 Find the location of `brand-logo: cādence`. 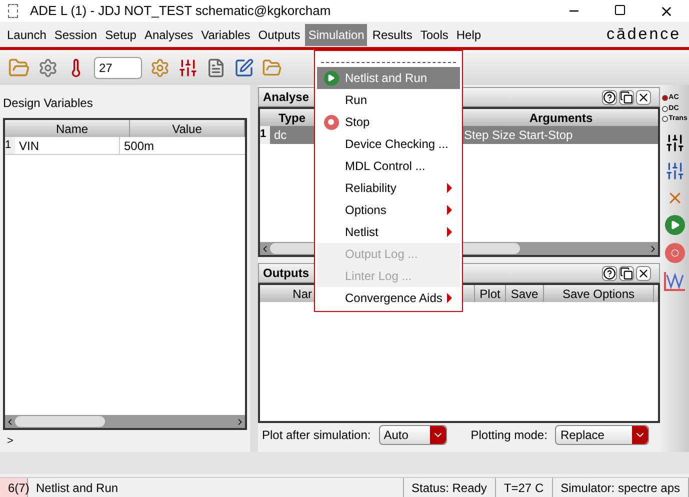

brand-logo: cādence is located at coordinates (643, 34).